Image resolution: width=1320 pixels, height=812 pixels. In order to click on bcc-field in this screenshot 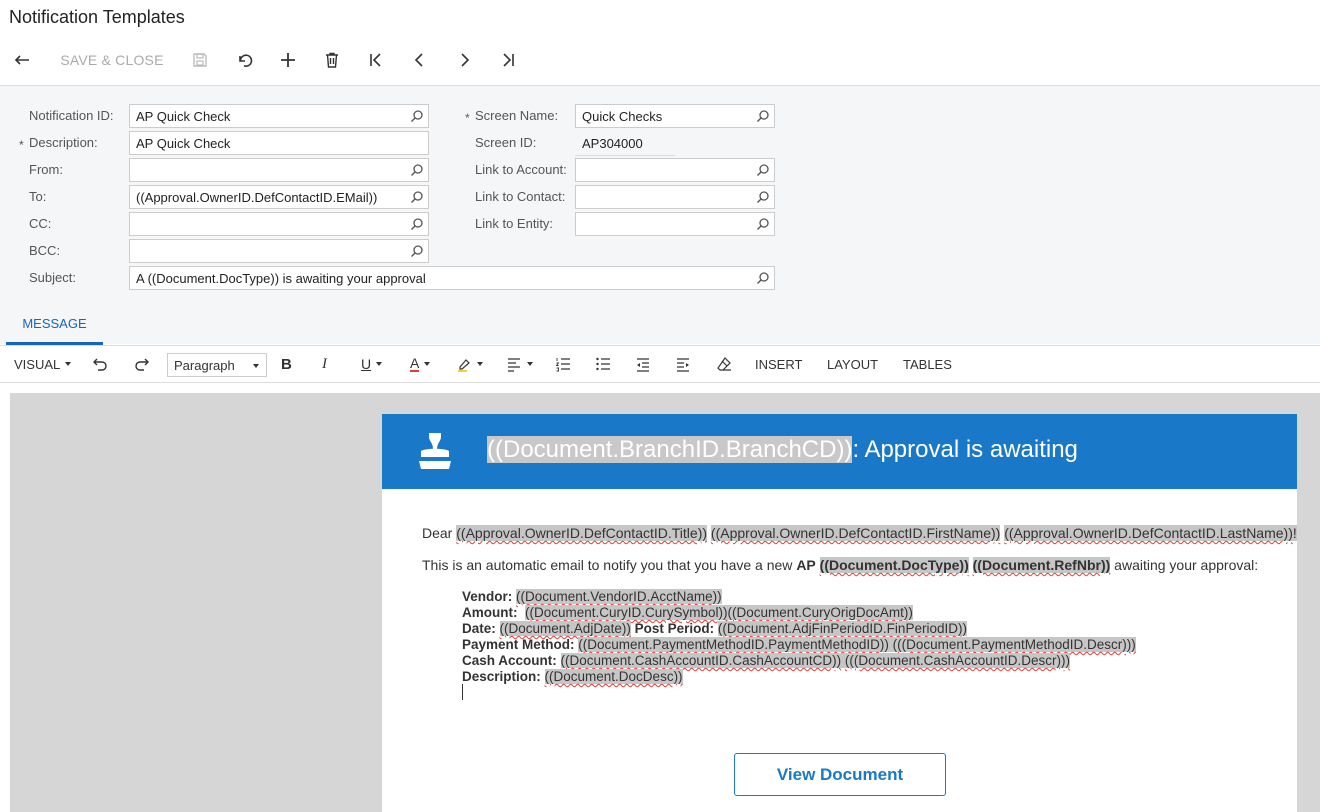, I will do `click(279, 251)`.